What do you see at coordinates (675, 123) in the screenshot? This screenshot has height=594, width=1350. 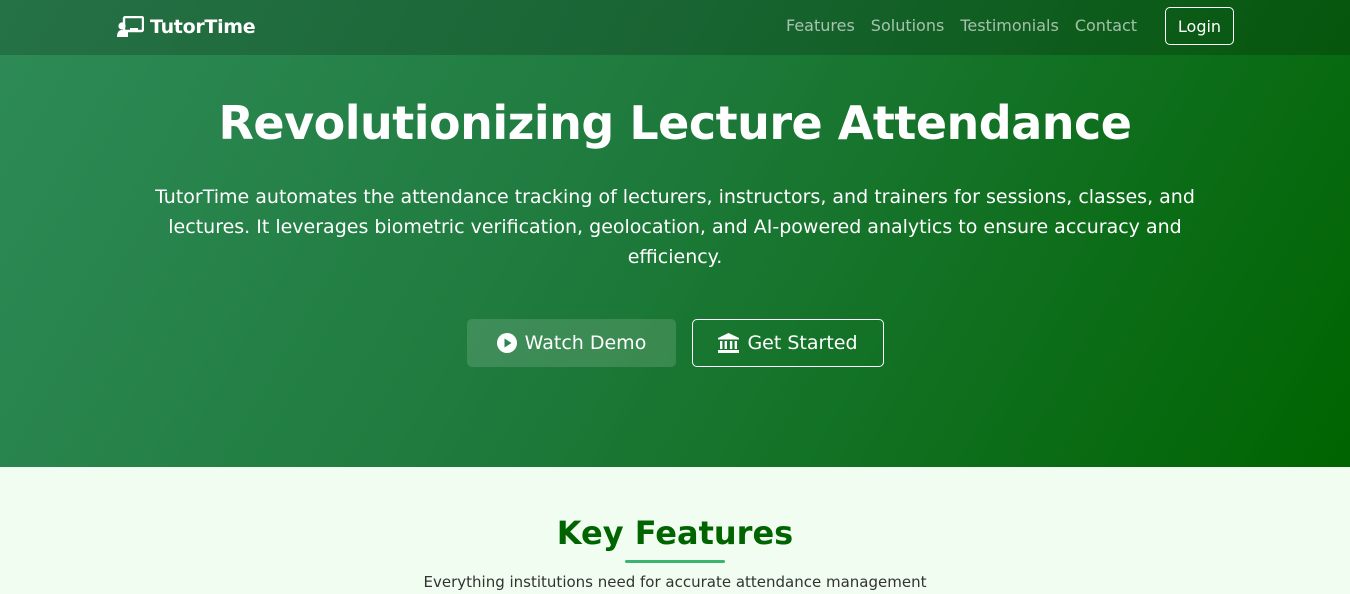 I see `hero-title: Revolutionizing Lecture Attendance` at bounding box center [675, 123].